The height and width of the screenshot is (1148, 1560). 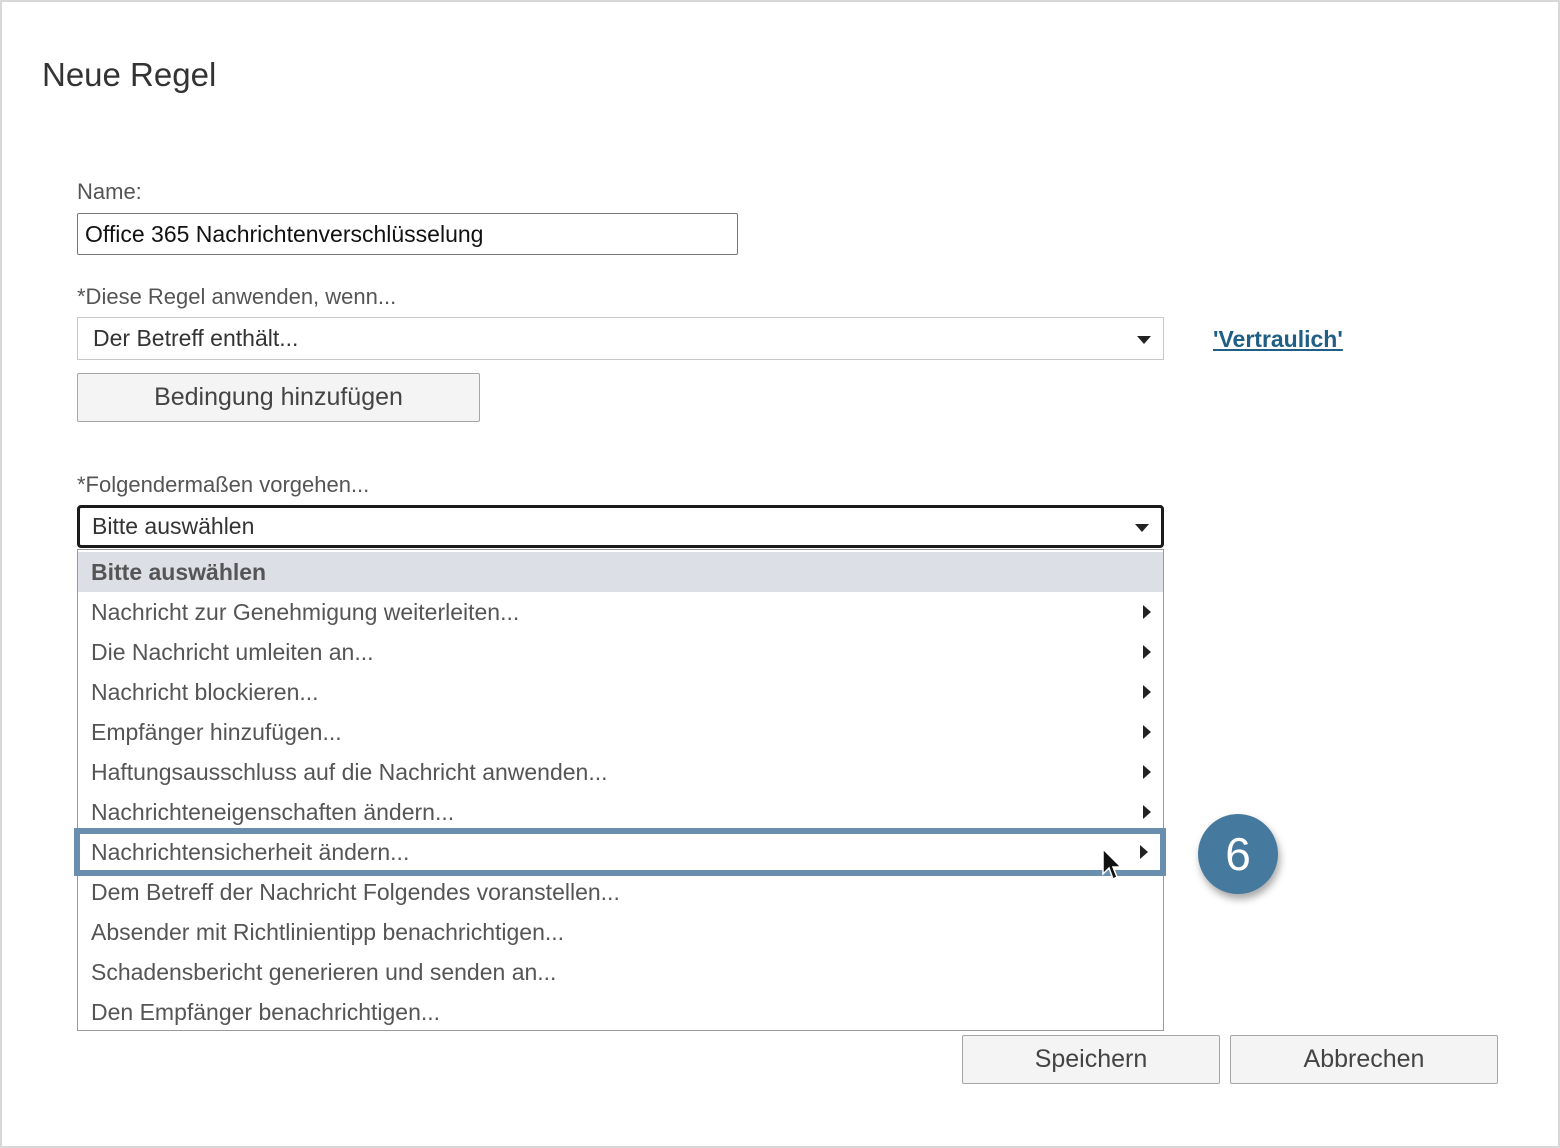 I want to click on name-input, so click(x=407, y=234).